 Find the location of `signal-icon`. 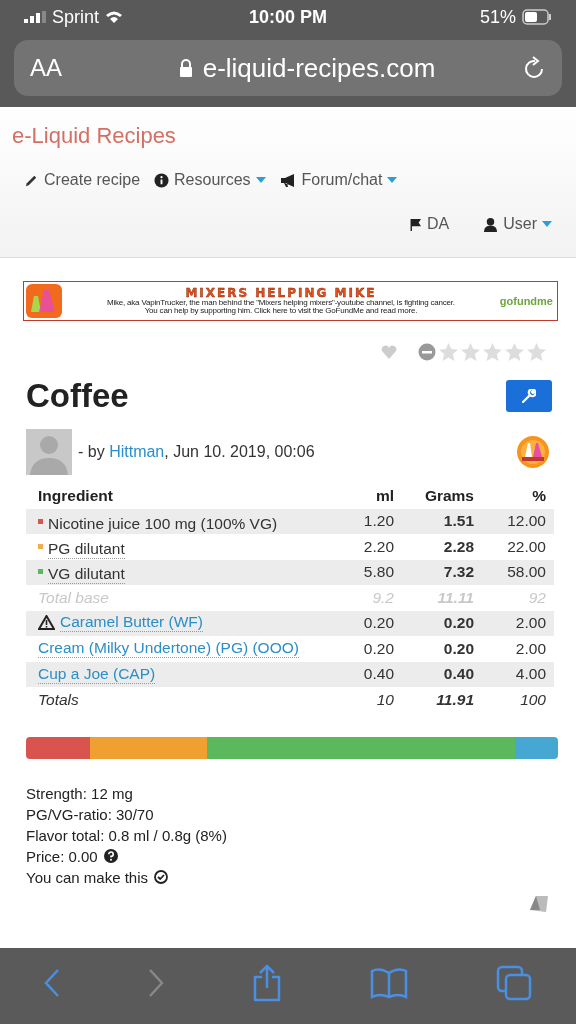

signal-icon is located at coordinates (35, 17).